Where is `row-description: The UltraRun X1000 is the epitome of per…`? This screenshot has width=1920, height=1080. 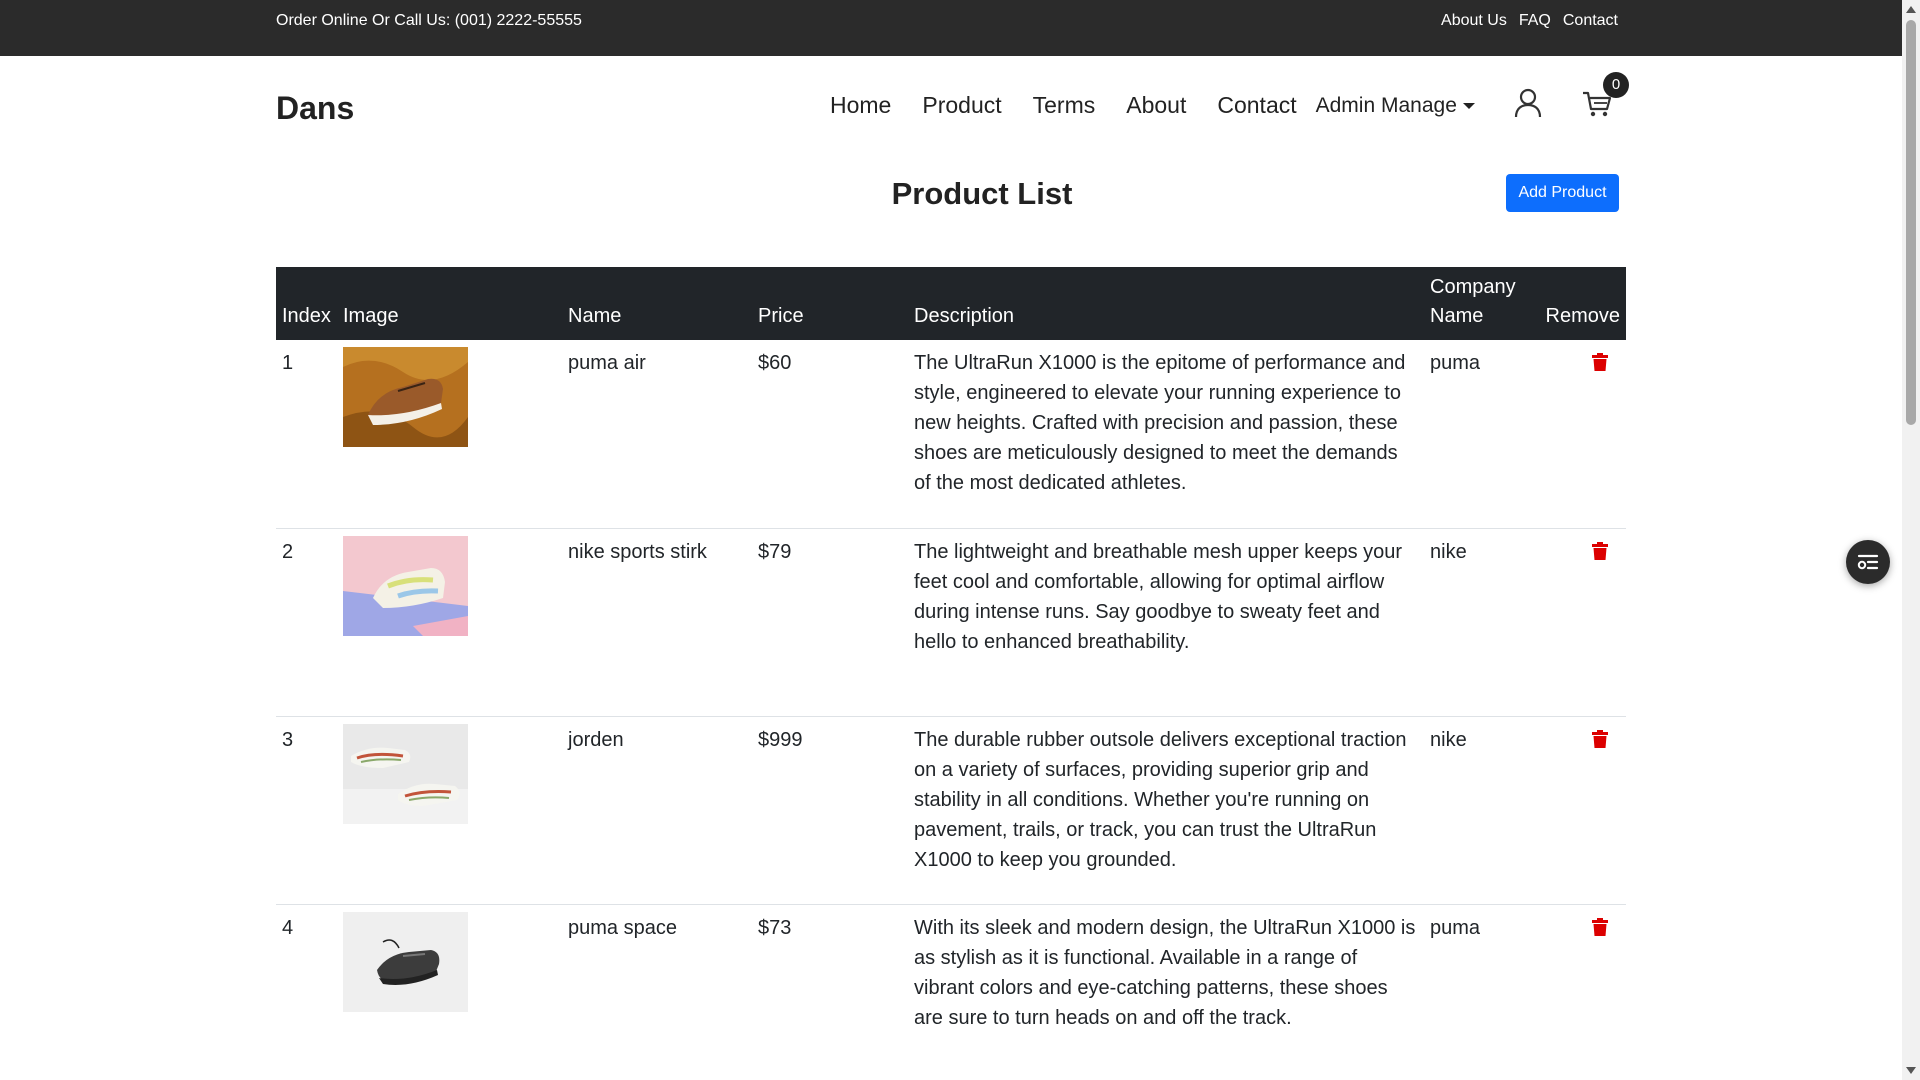
row-description: The UltraRun X1000 is the epitome of per… is located at coordinates (1166, 434).